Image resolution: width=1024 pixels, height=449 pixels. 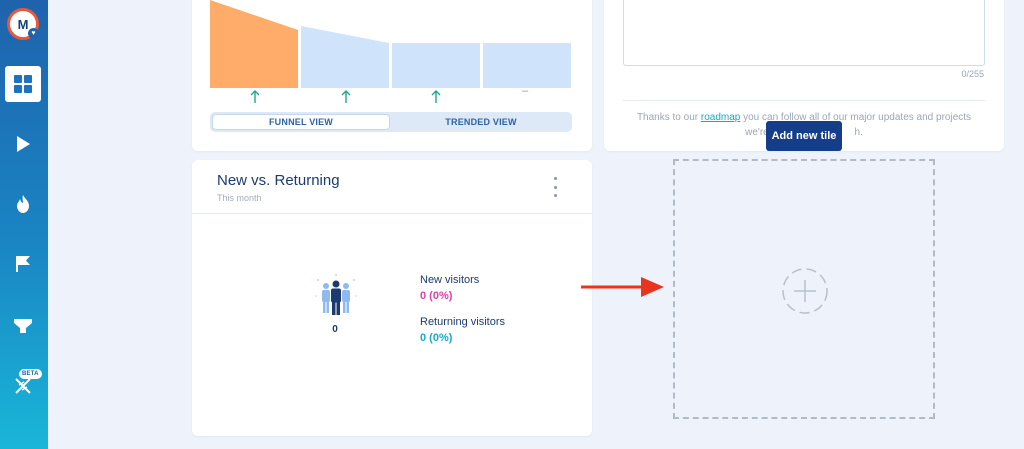 I want to click on add-new-tile-button: Add new tile, so click(x=804, y=136).